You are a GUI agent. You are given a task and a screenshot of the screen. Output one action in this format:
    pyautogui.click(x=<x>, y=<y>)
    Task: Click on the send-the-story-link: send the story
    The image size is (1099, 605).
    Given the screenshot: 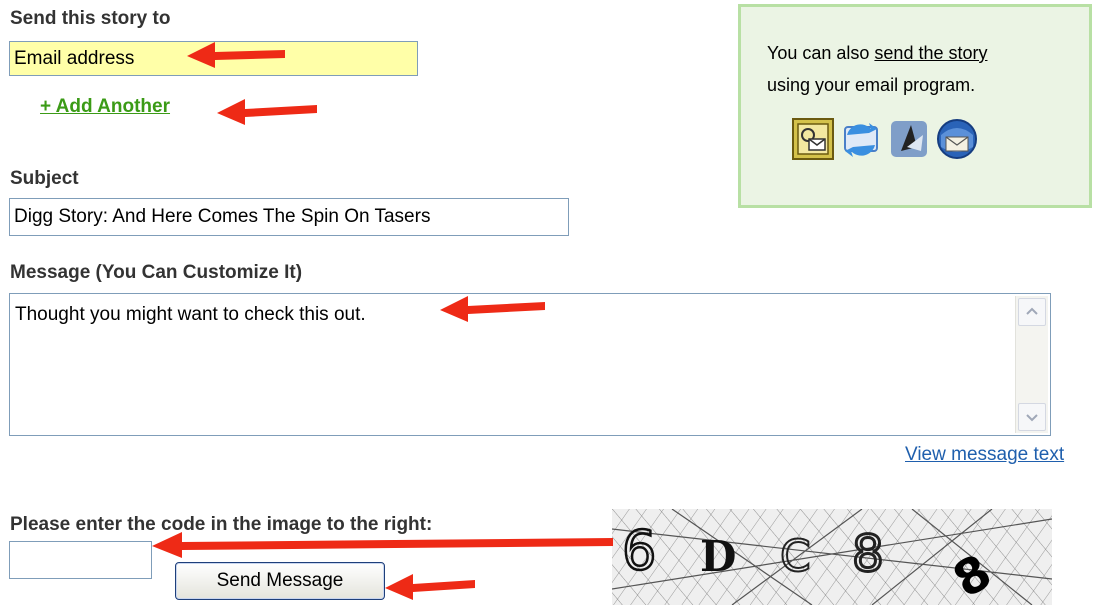 What is the action you would take?
    pyautogui.click(x=930, y=53)
    